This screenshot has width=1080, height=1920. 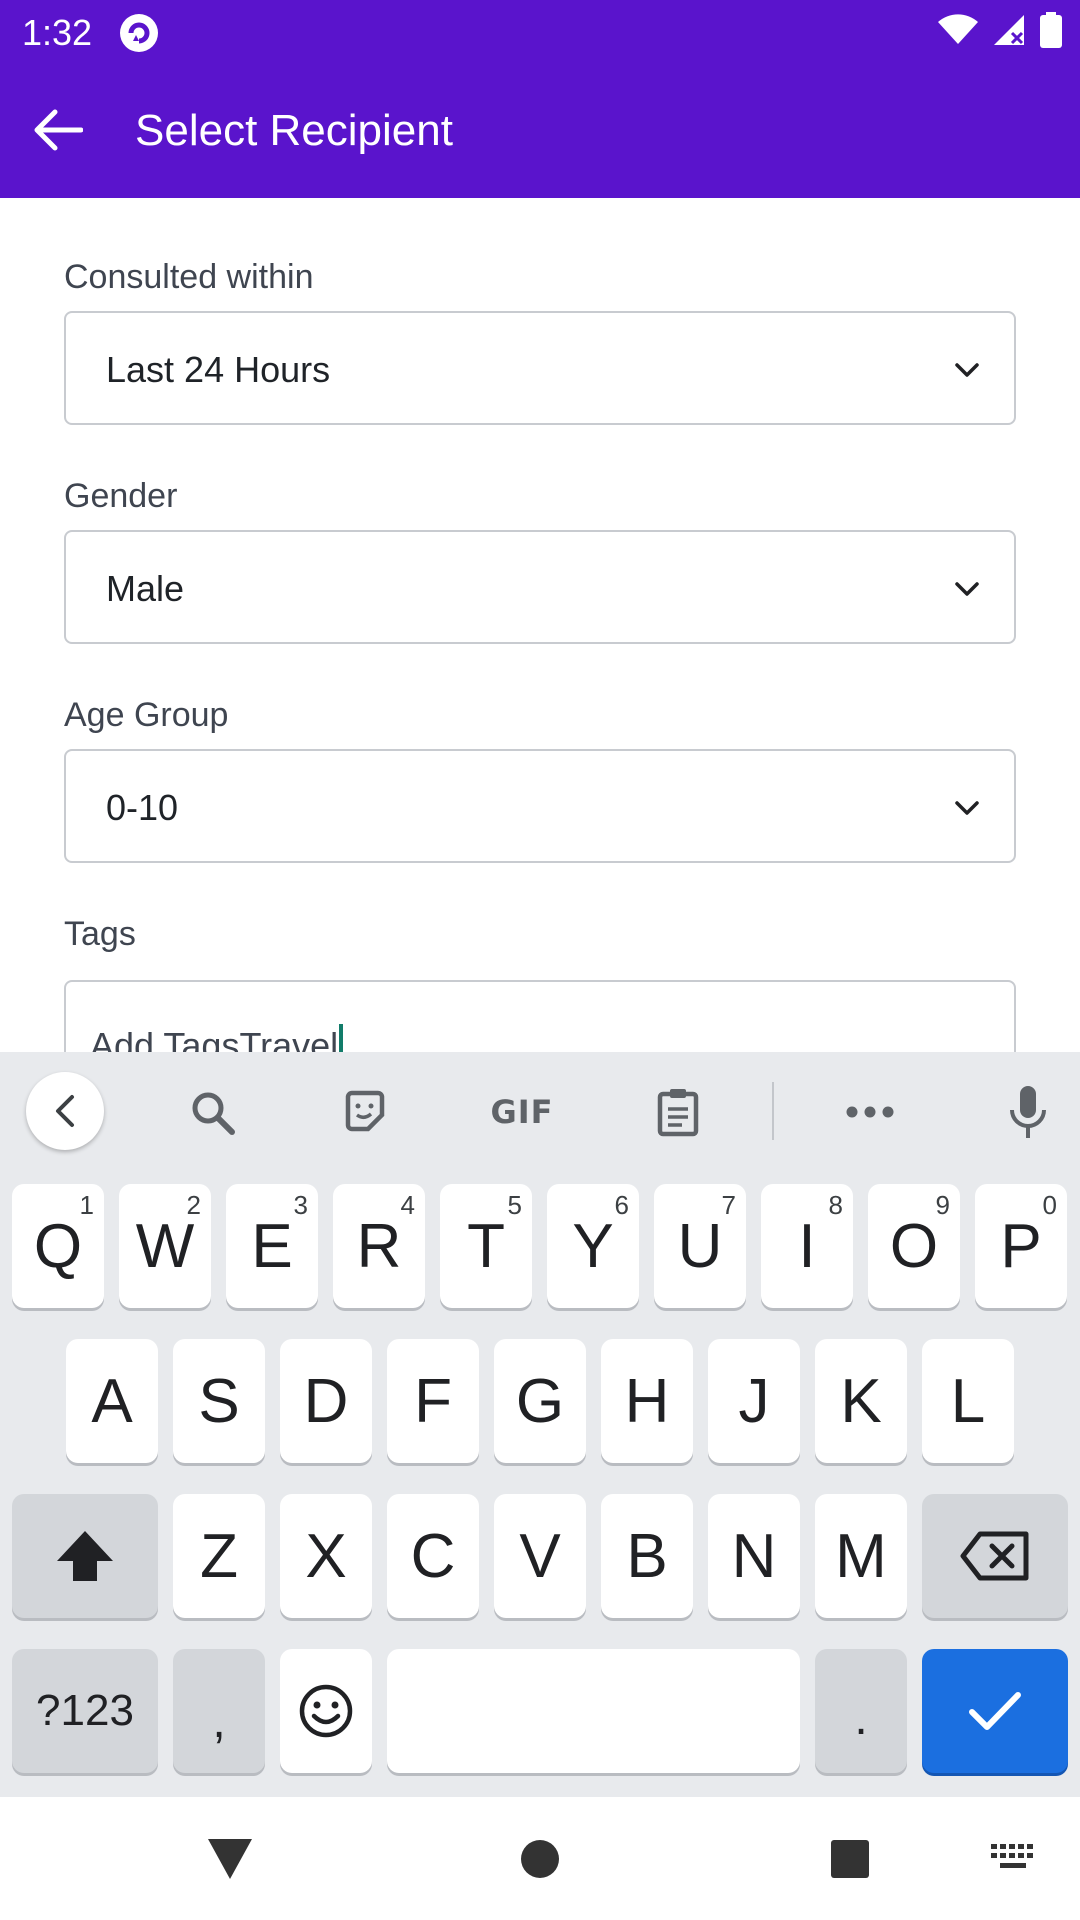 What do you see at coordinates (219, 1401) in the screenshot?
I see `key-s: S` at bounding box center [219, 1401].